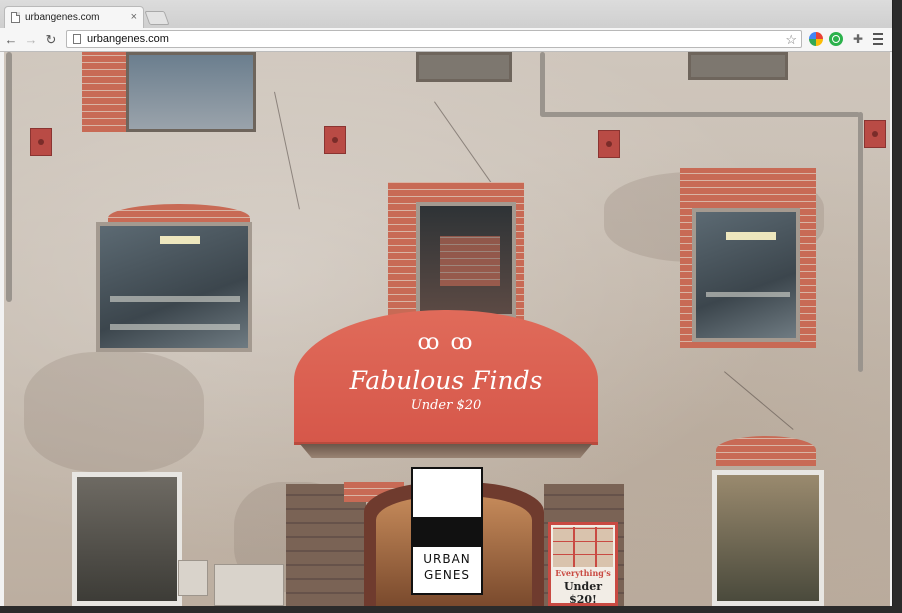  Describe the element at coordinates (157, 18) in the screenshot. I see `new-tab-button` at that location.